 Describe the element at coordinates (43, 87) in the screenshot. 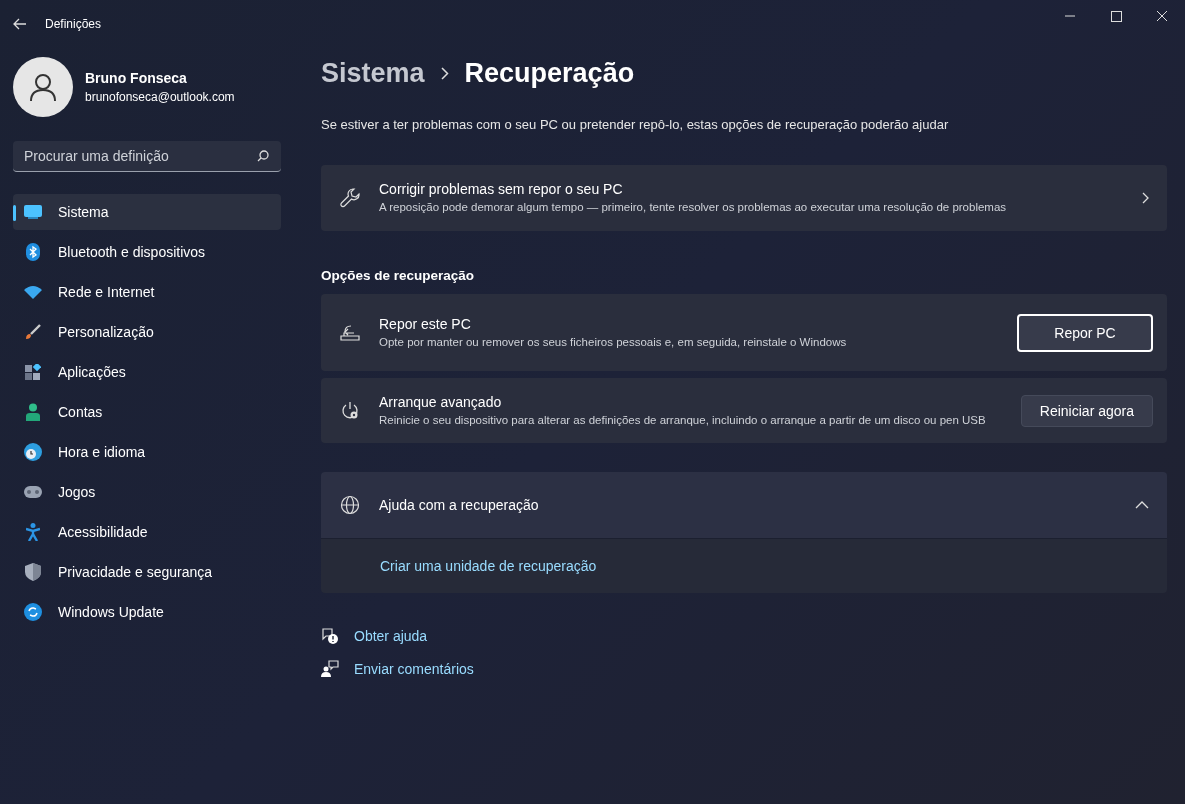

I see `avatar` at that location.